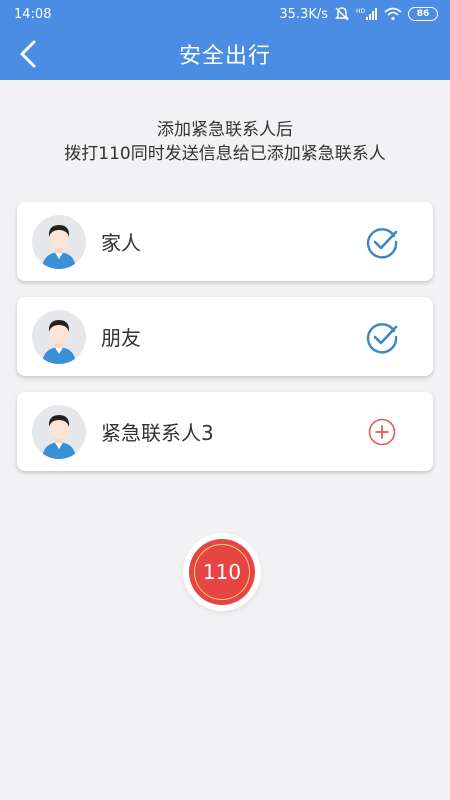 This screenshot has width=450, height=800. I want to click on intro-line-2: 拨打110同时发送信息给已添加紧急联系人, so click(225, 154).